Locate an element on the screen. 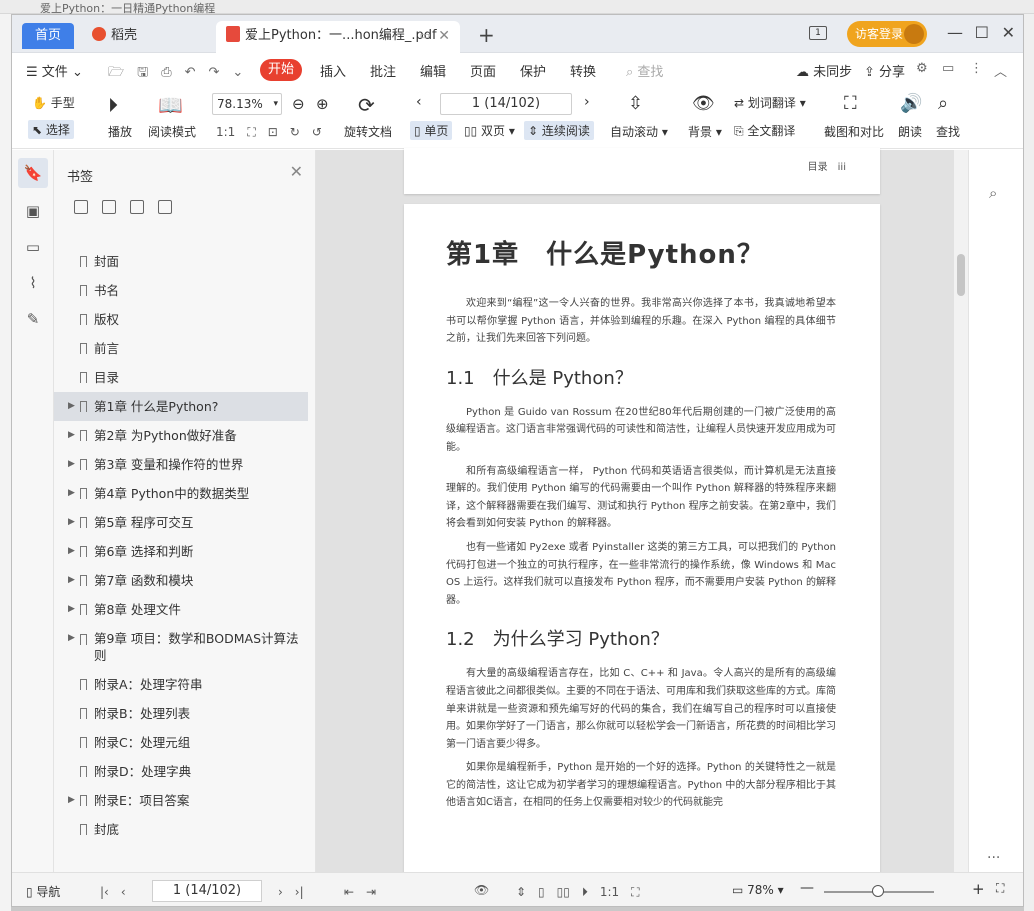 The image size is (1034, 911). first-prev-page-icons: |‹ ‹ is located at coordinates (113, 891).